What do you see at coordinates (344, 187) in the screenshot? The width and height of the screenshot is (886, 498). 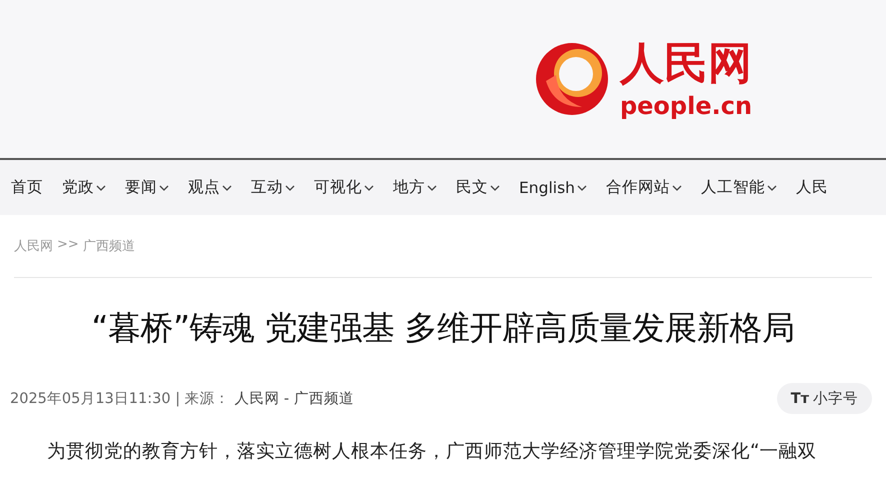 I see `nav-link: 可视化` at bounding box center [344, 187].